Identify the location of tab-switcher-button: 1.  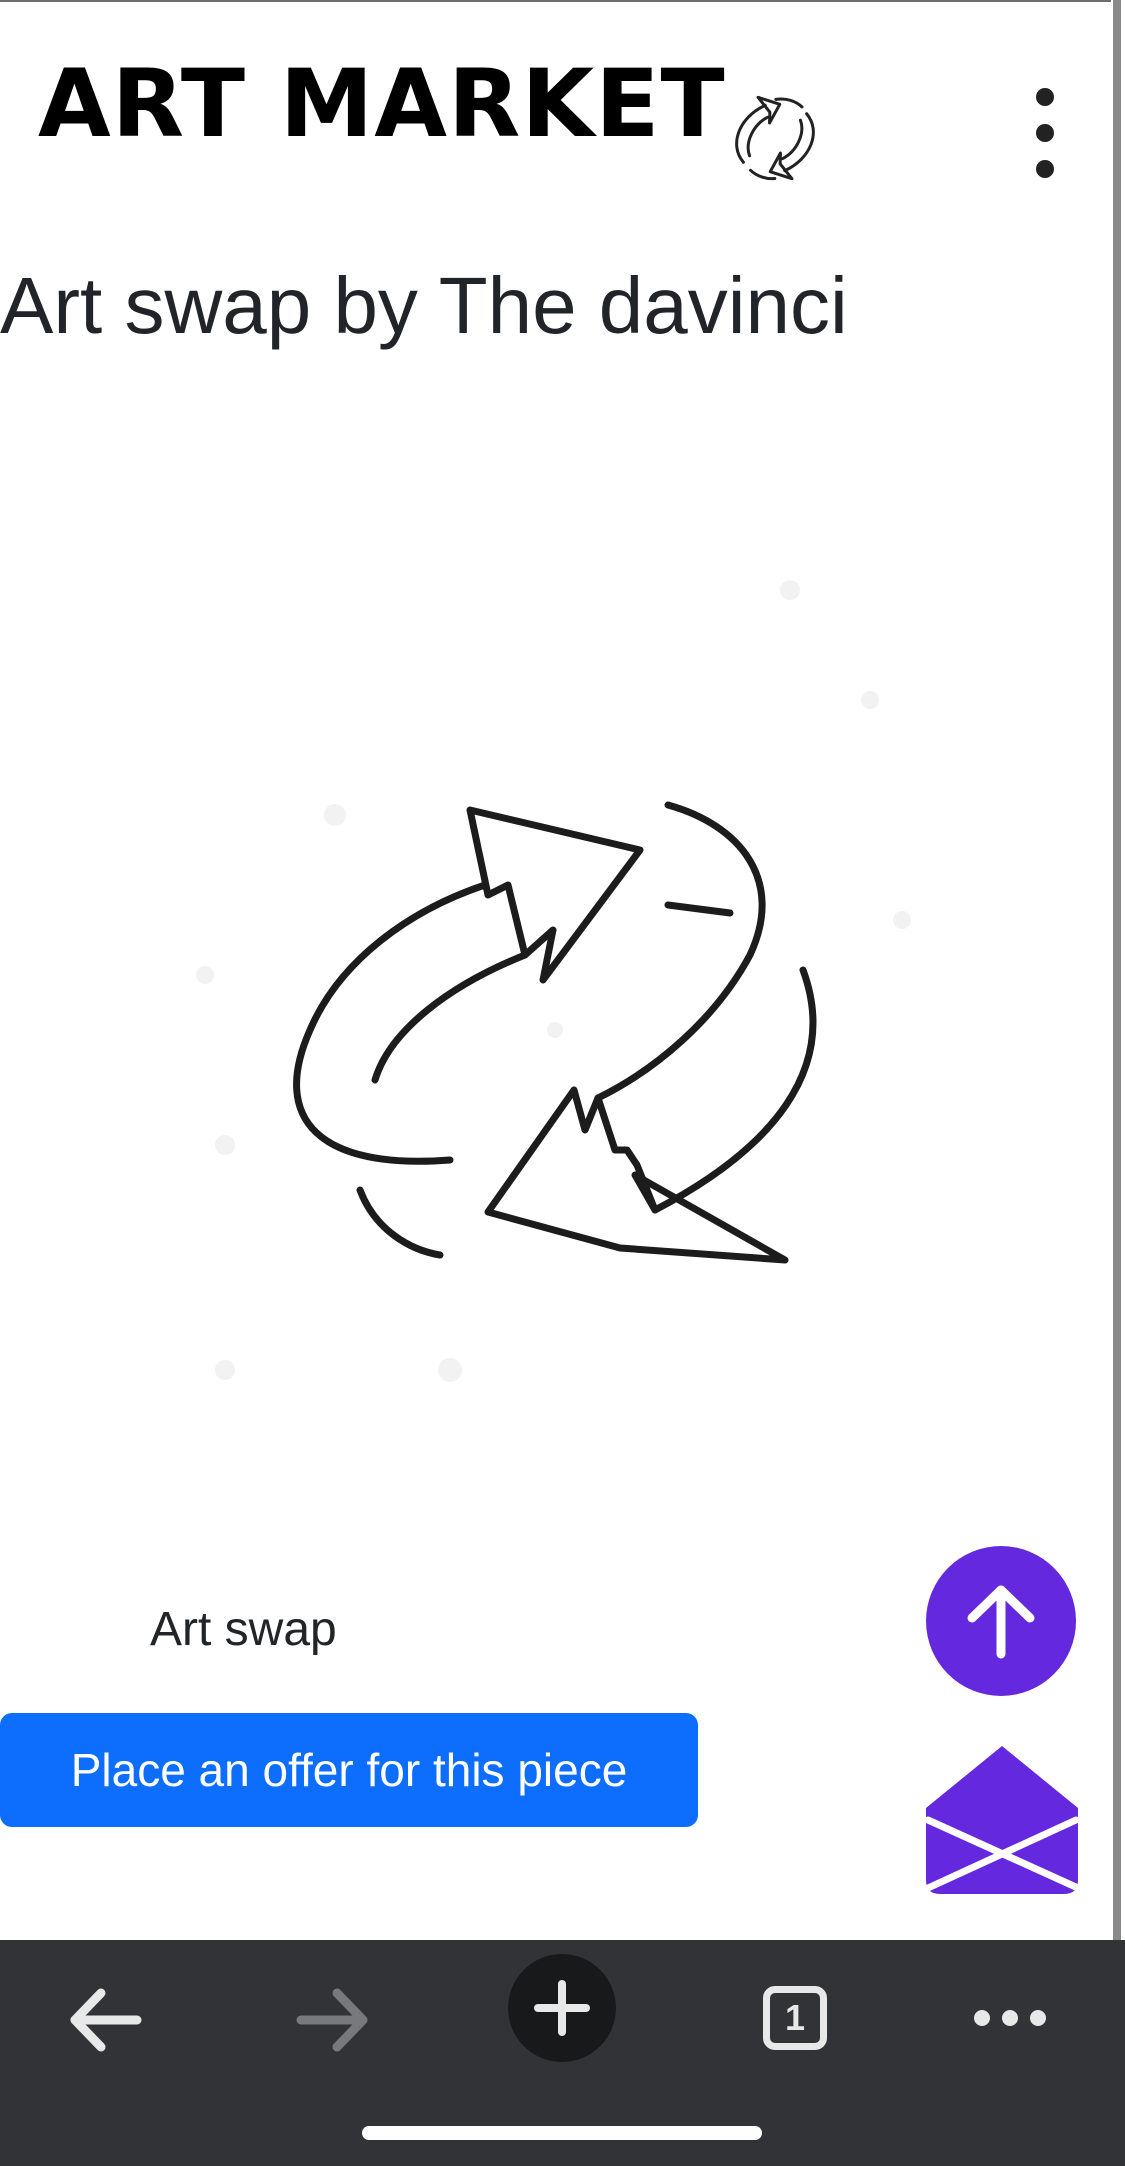
(795, 2018).